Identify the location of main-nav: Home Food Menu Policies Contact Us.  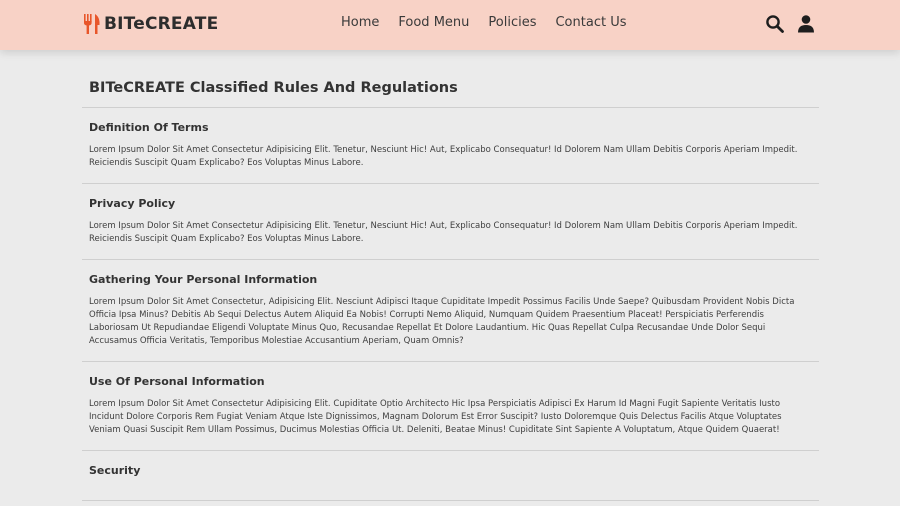
(483, 22).